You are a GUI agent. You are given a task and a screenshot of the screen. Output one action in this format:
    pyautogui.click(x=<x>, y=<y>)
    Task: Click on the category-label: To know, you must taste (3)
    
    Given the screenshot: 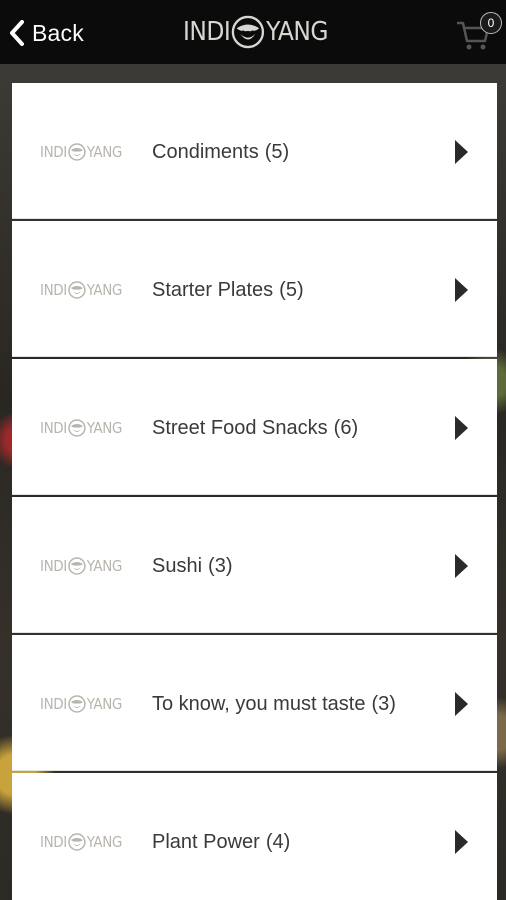 What is the action you would take?
    pyautogui.click(x=274, y=704)
    